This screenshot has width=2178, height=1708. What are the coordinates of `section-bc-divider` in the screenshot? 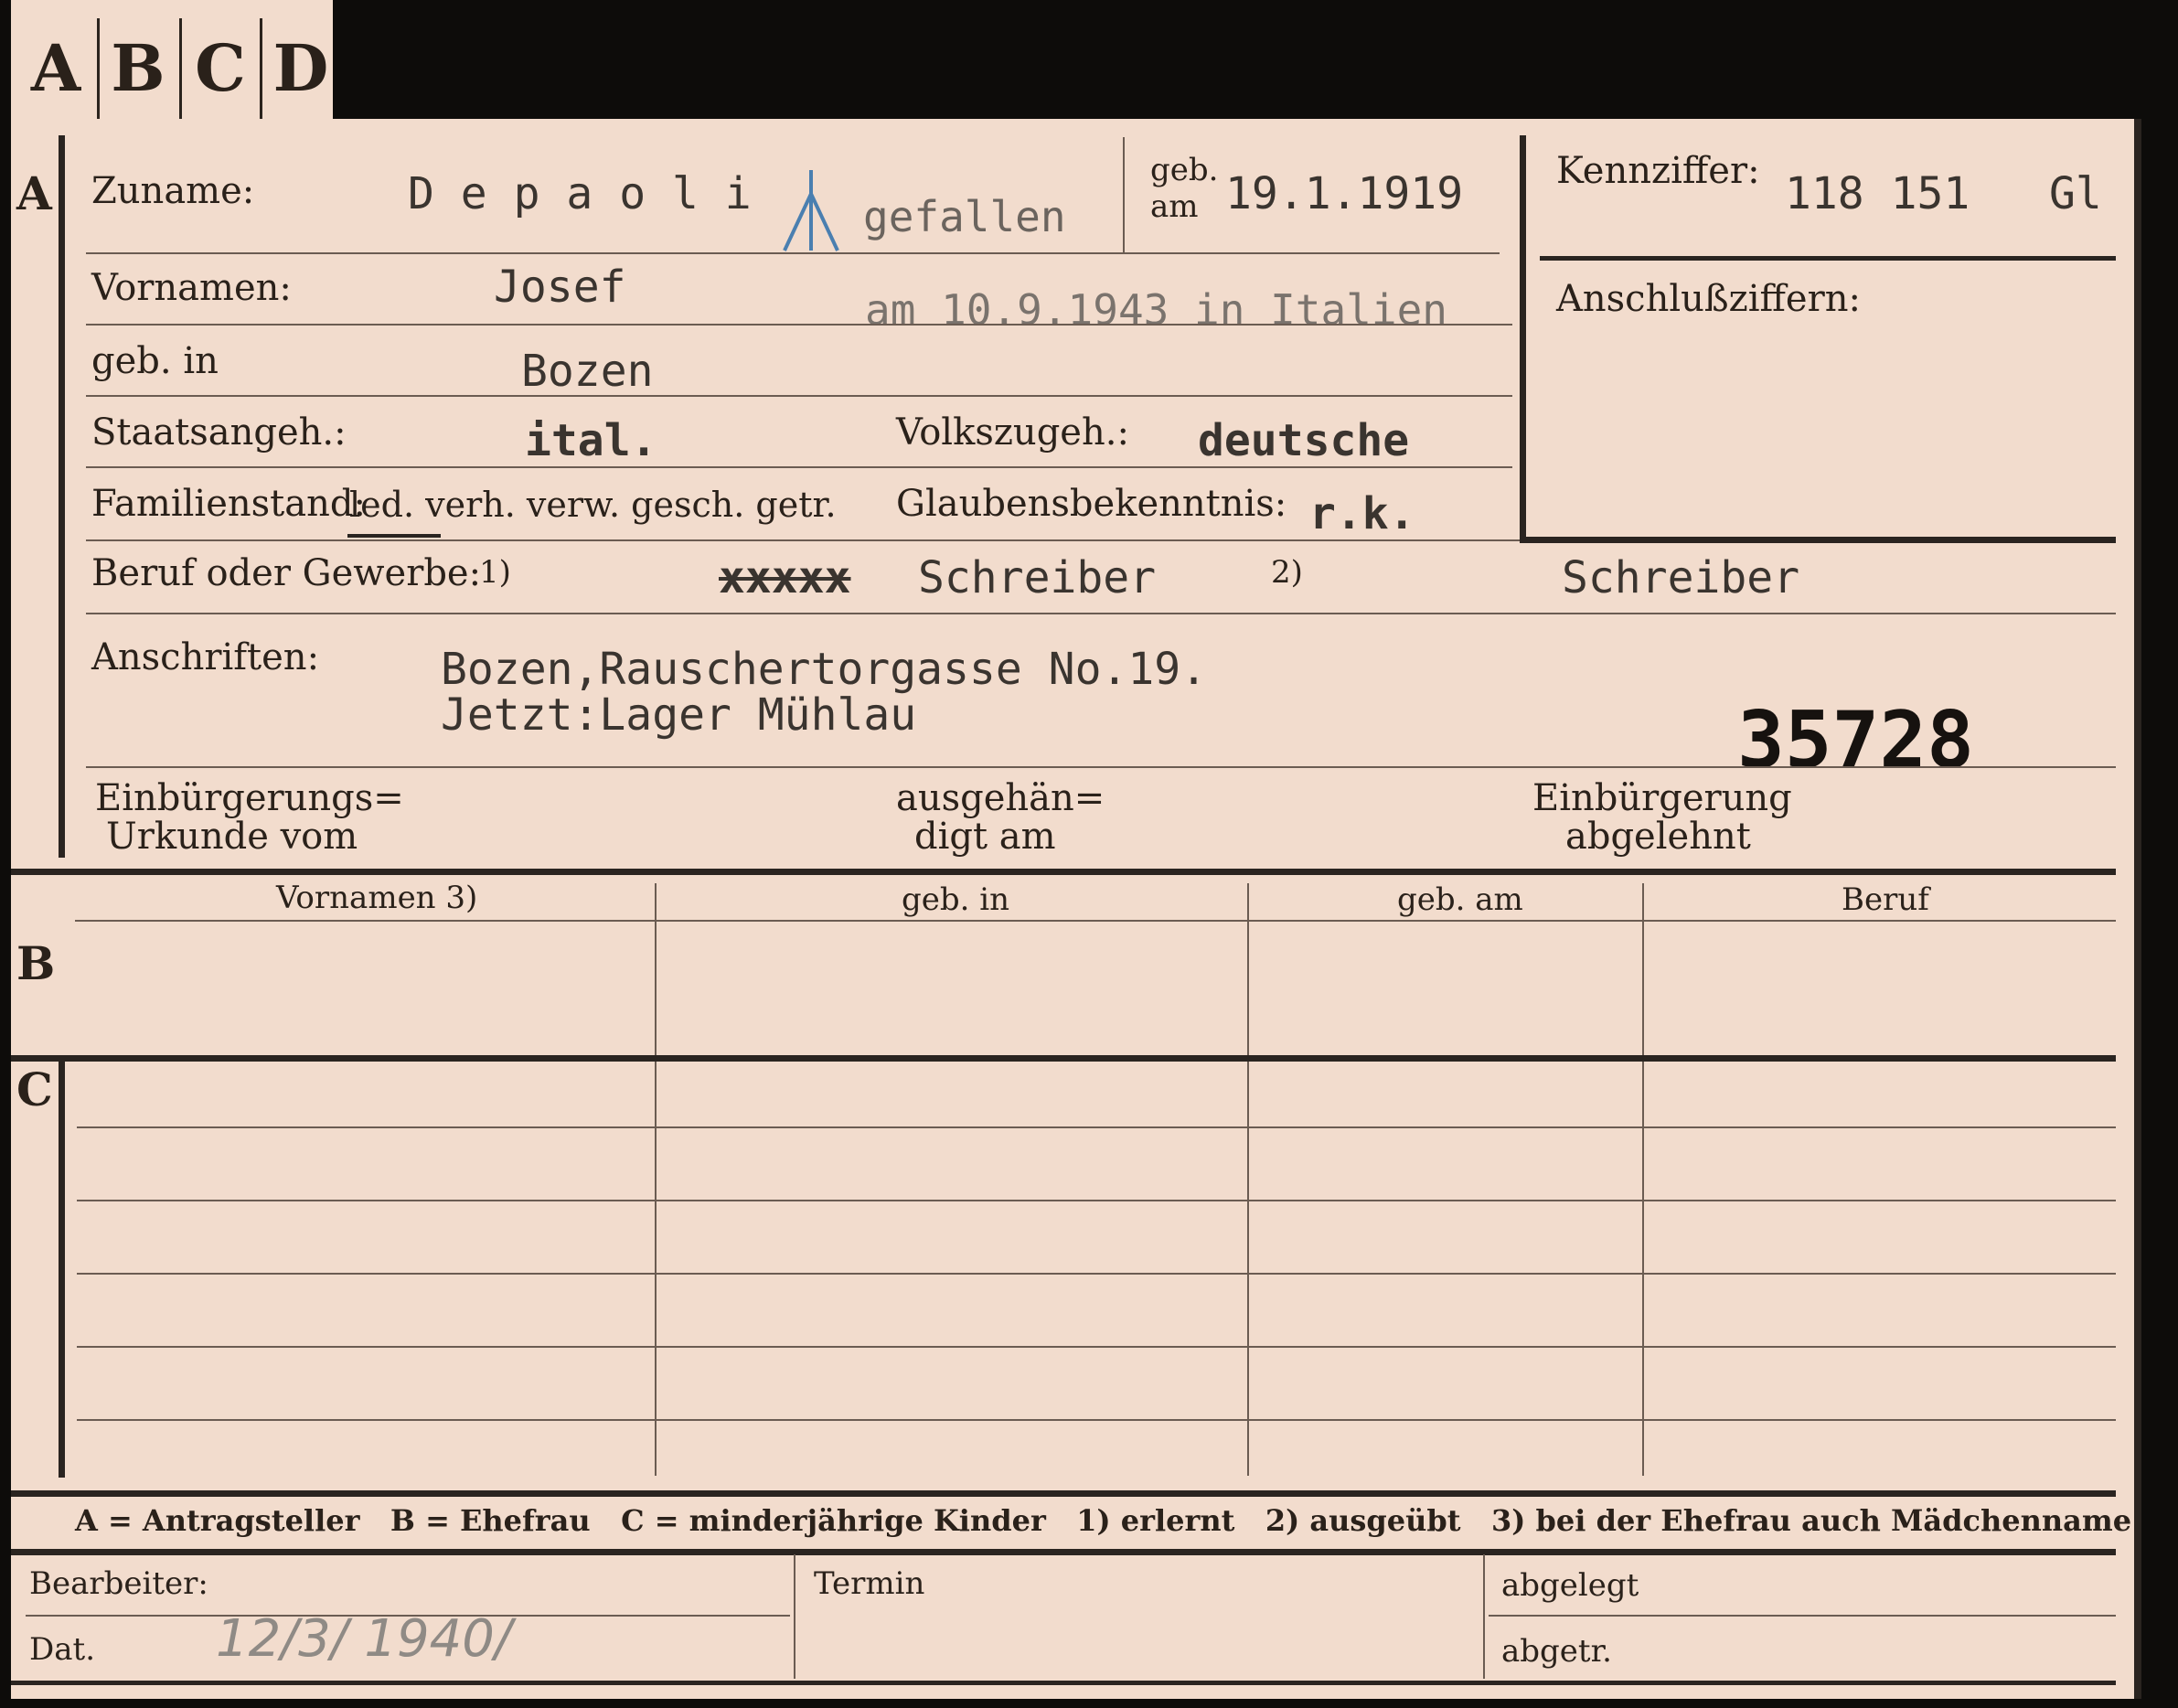 It's located at (1063, 1058).